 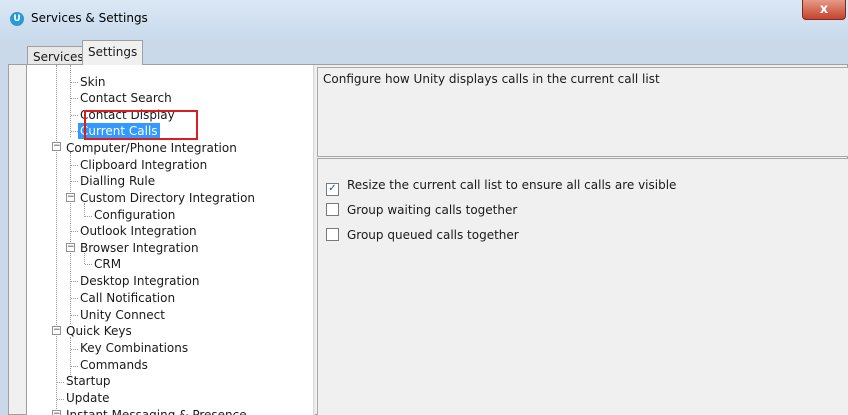 What do you see at coordinates (332, 189) in the screenshot?
I see `checkbox-checked-icon: ✓` at bounding box center [332, 189].